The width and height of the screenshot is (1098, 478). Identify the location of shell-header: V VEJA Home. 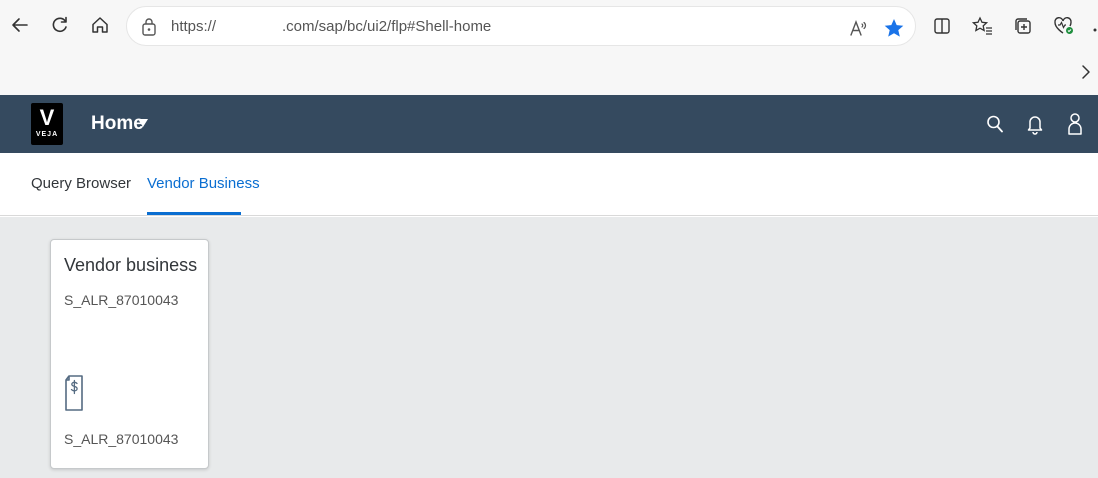
(549, 124).